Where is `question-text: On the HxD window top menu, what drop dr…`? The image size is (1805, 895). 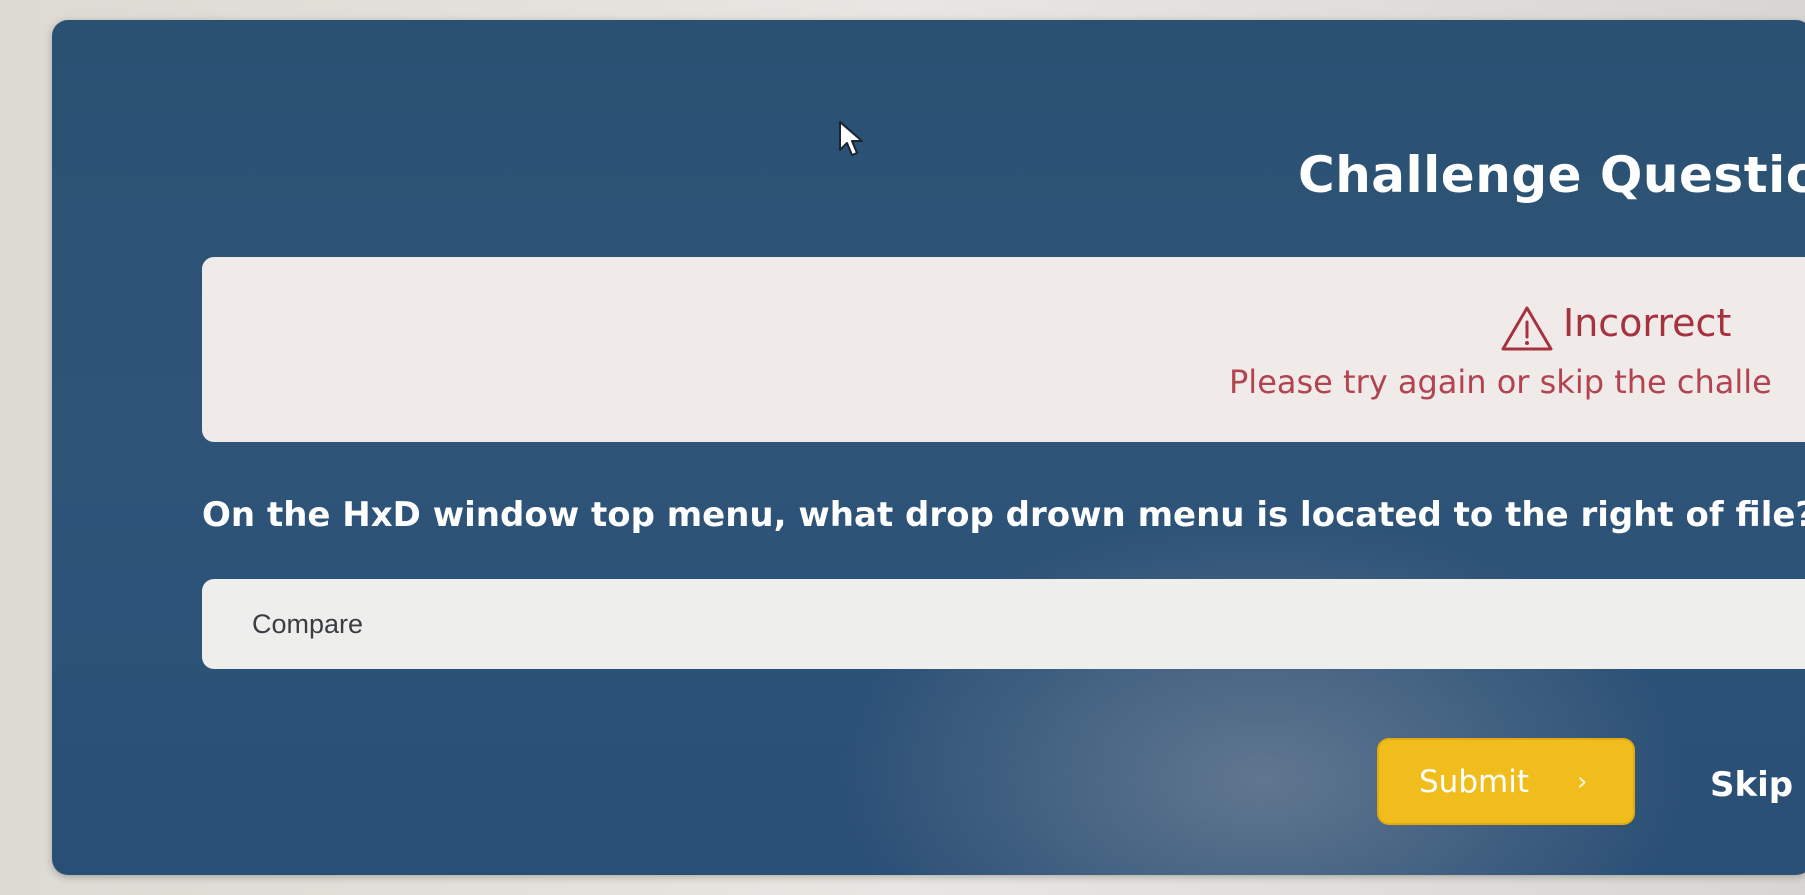 question-text: On the HxD window top menu, what drop dr… is located at coordinates (1003, 515).